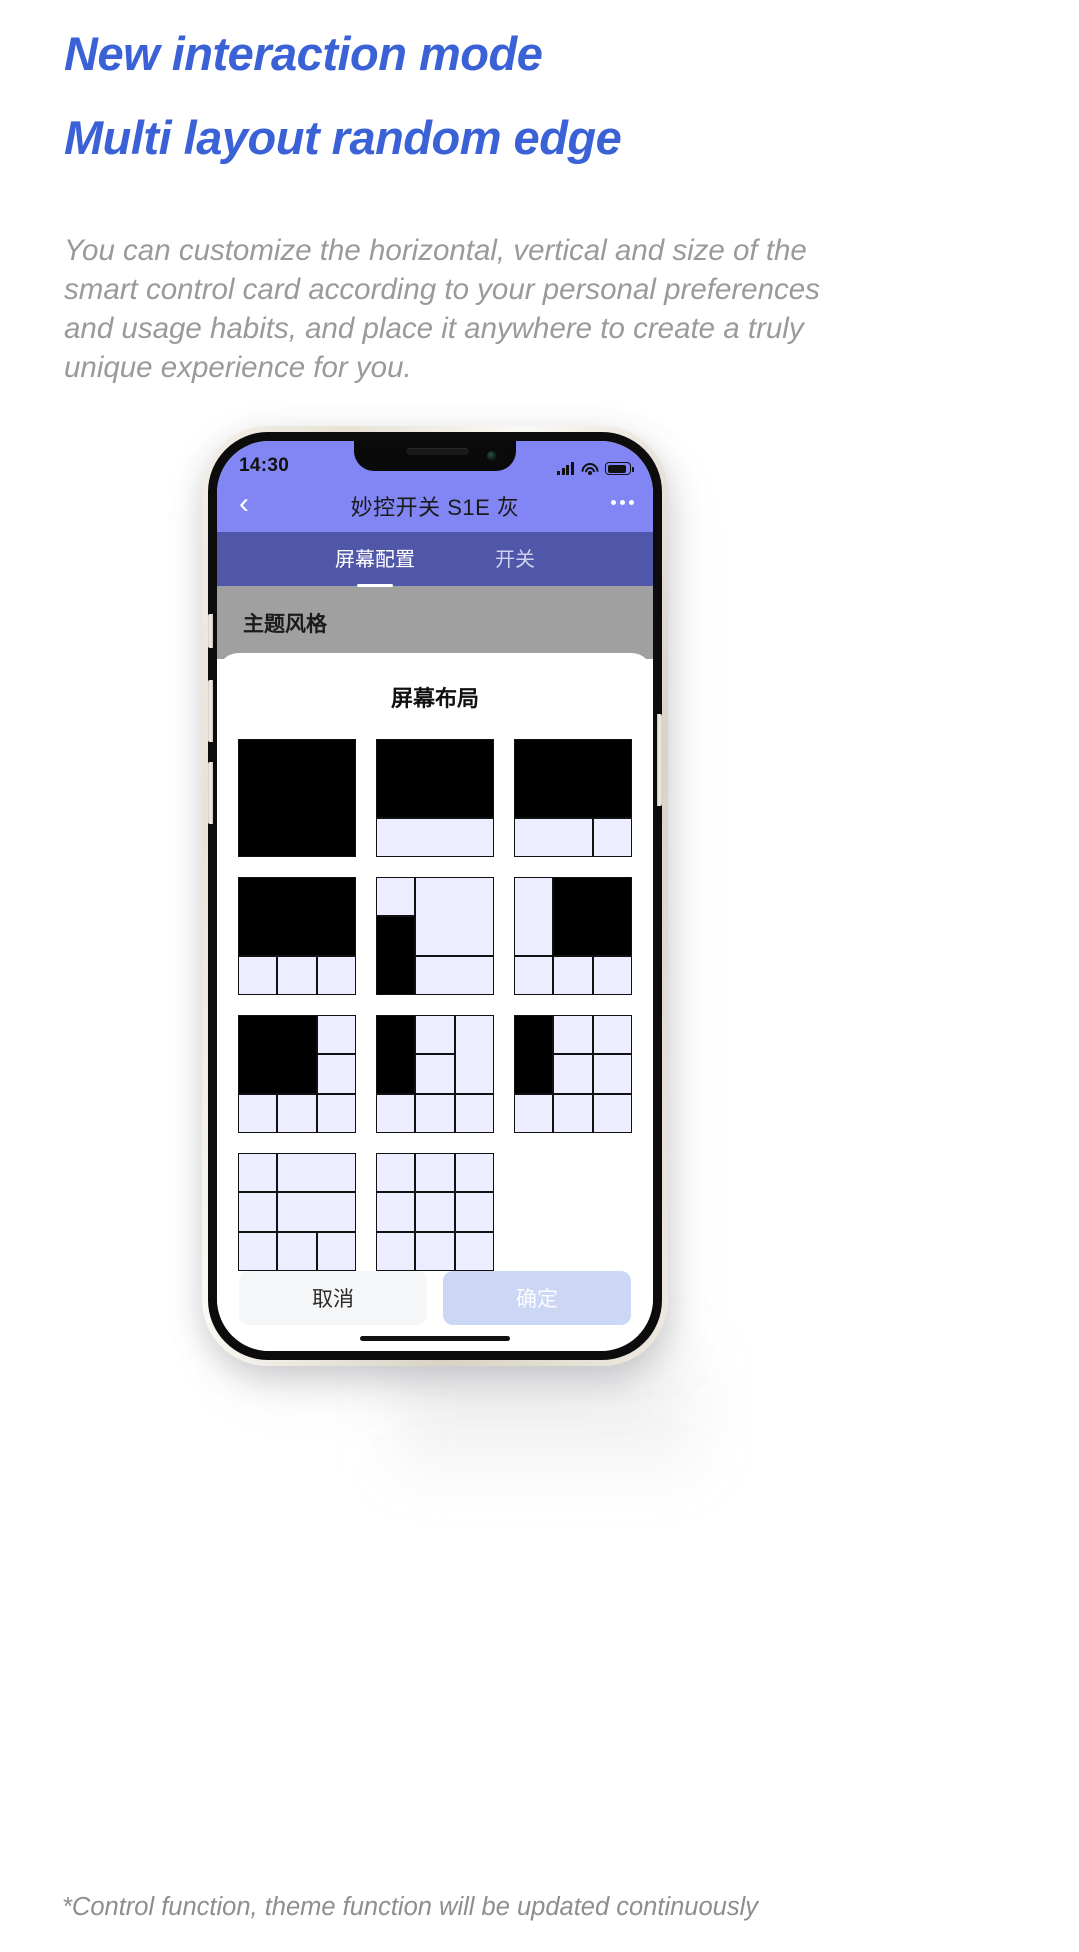 Image resolution: width=1079 pixels, height=1952 pixels. I want to click on nav-bar: ‹ 妙控开关 S1E 灰, so click(435, 506).